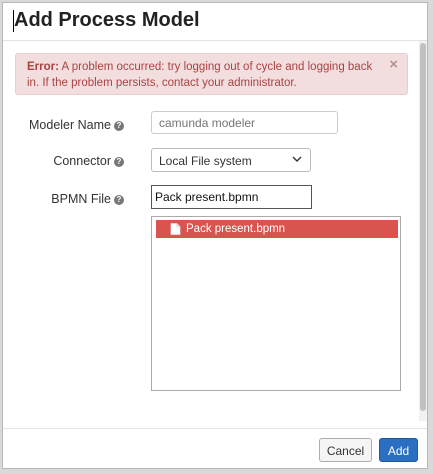  What do you see at coordinates (244, 122) in the screenshot?
I see `modeler-name-input` at bounding box center [244, 122].